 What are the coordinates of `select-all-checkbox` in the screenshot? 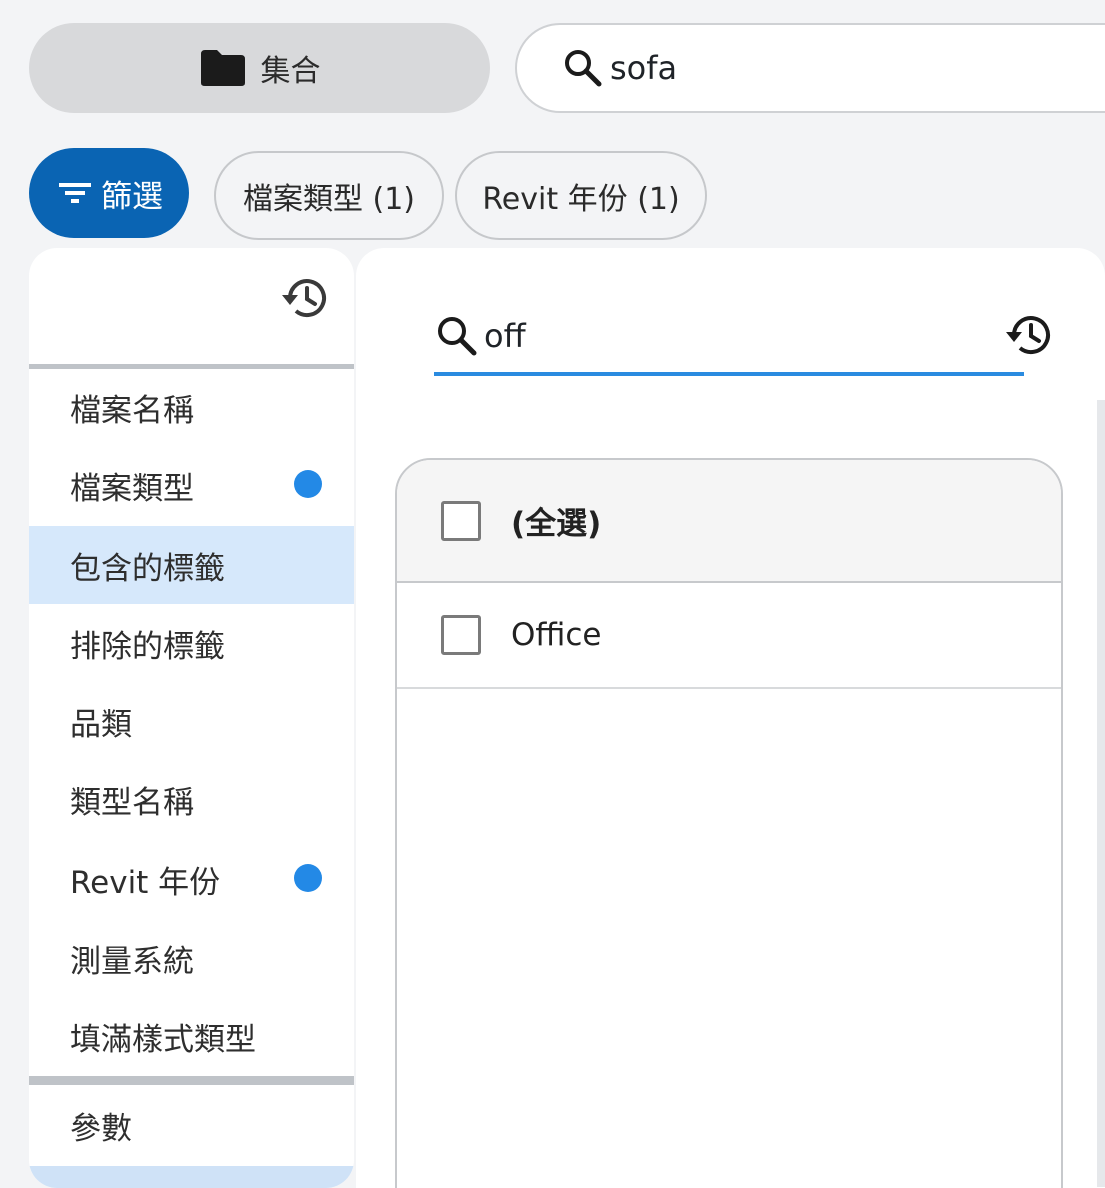 It's located at (461, 520).